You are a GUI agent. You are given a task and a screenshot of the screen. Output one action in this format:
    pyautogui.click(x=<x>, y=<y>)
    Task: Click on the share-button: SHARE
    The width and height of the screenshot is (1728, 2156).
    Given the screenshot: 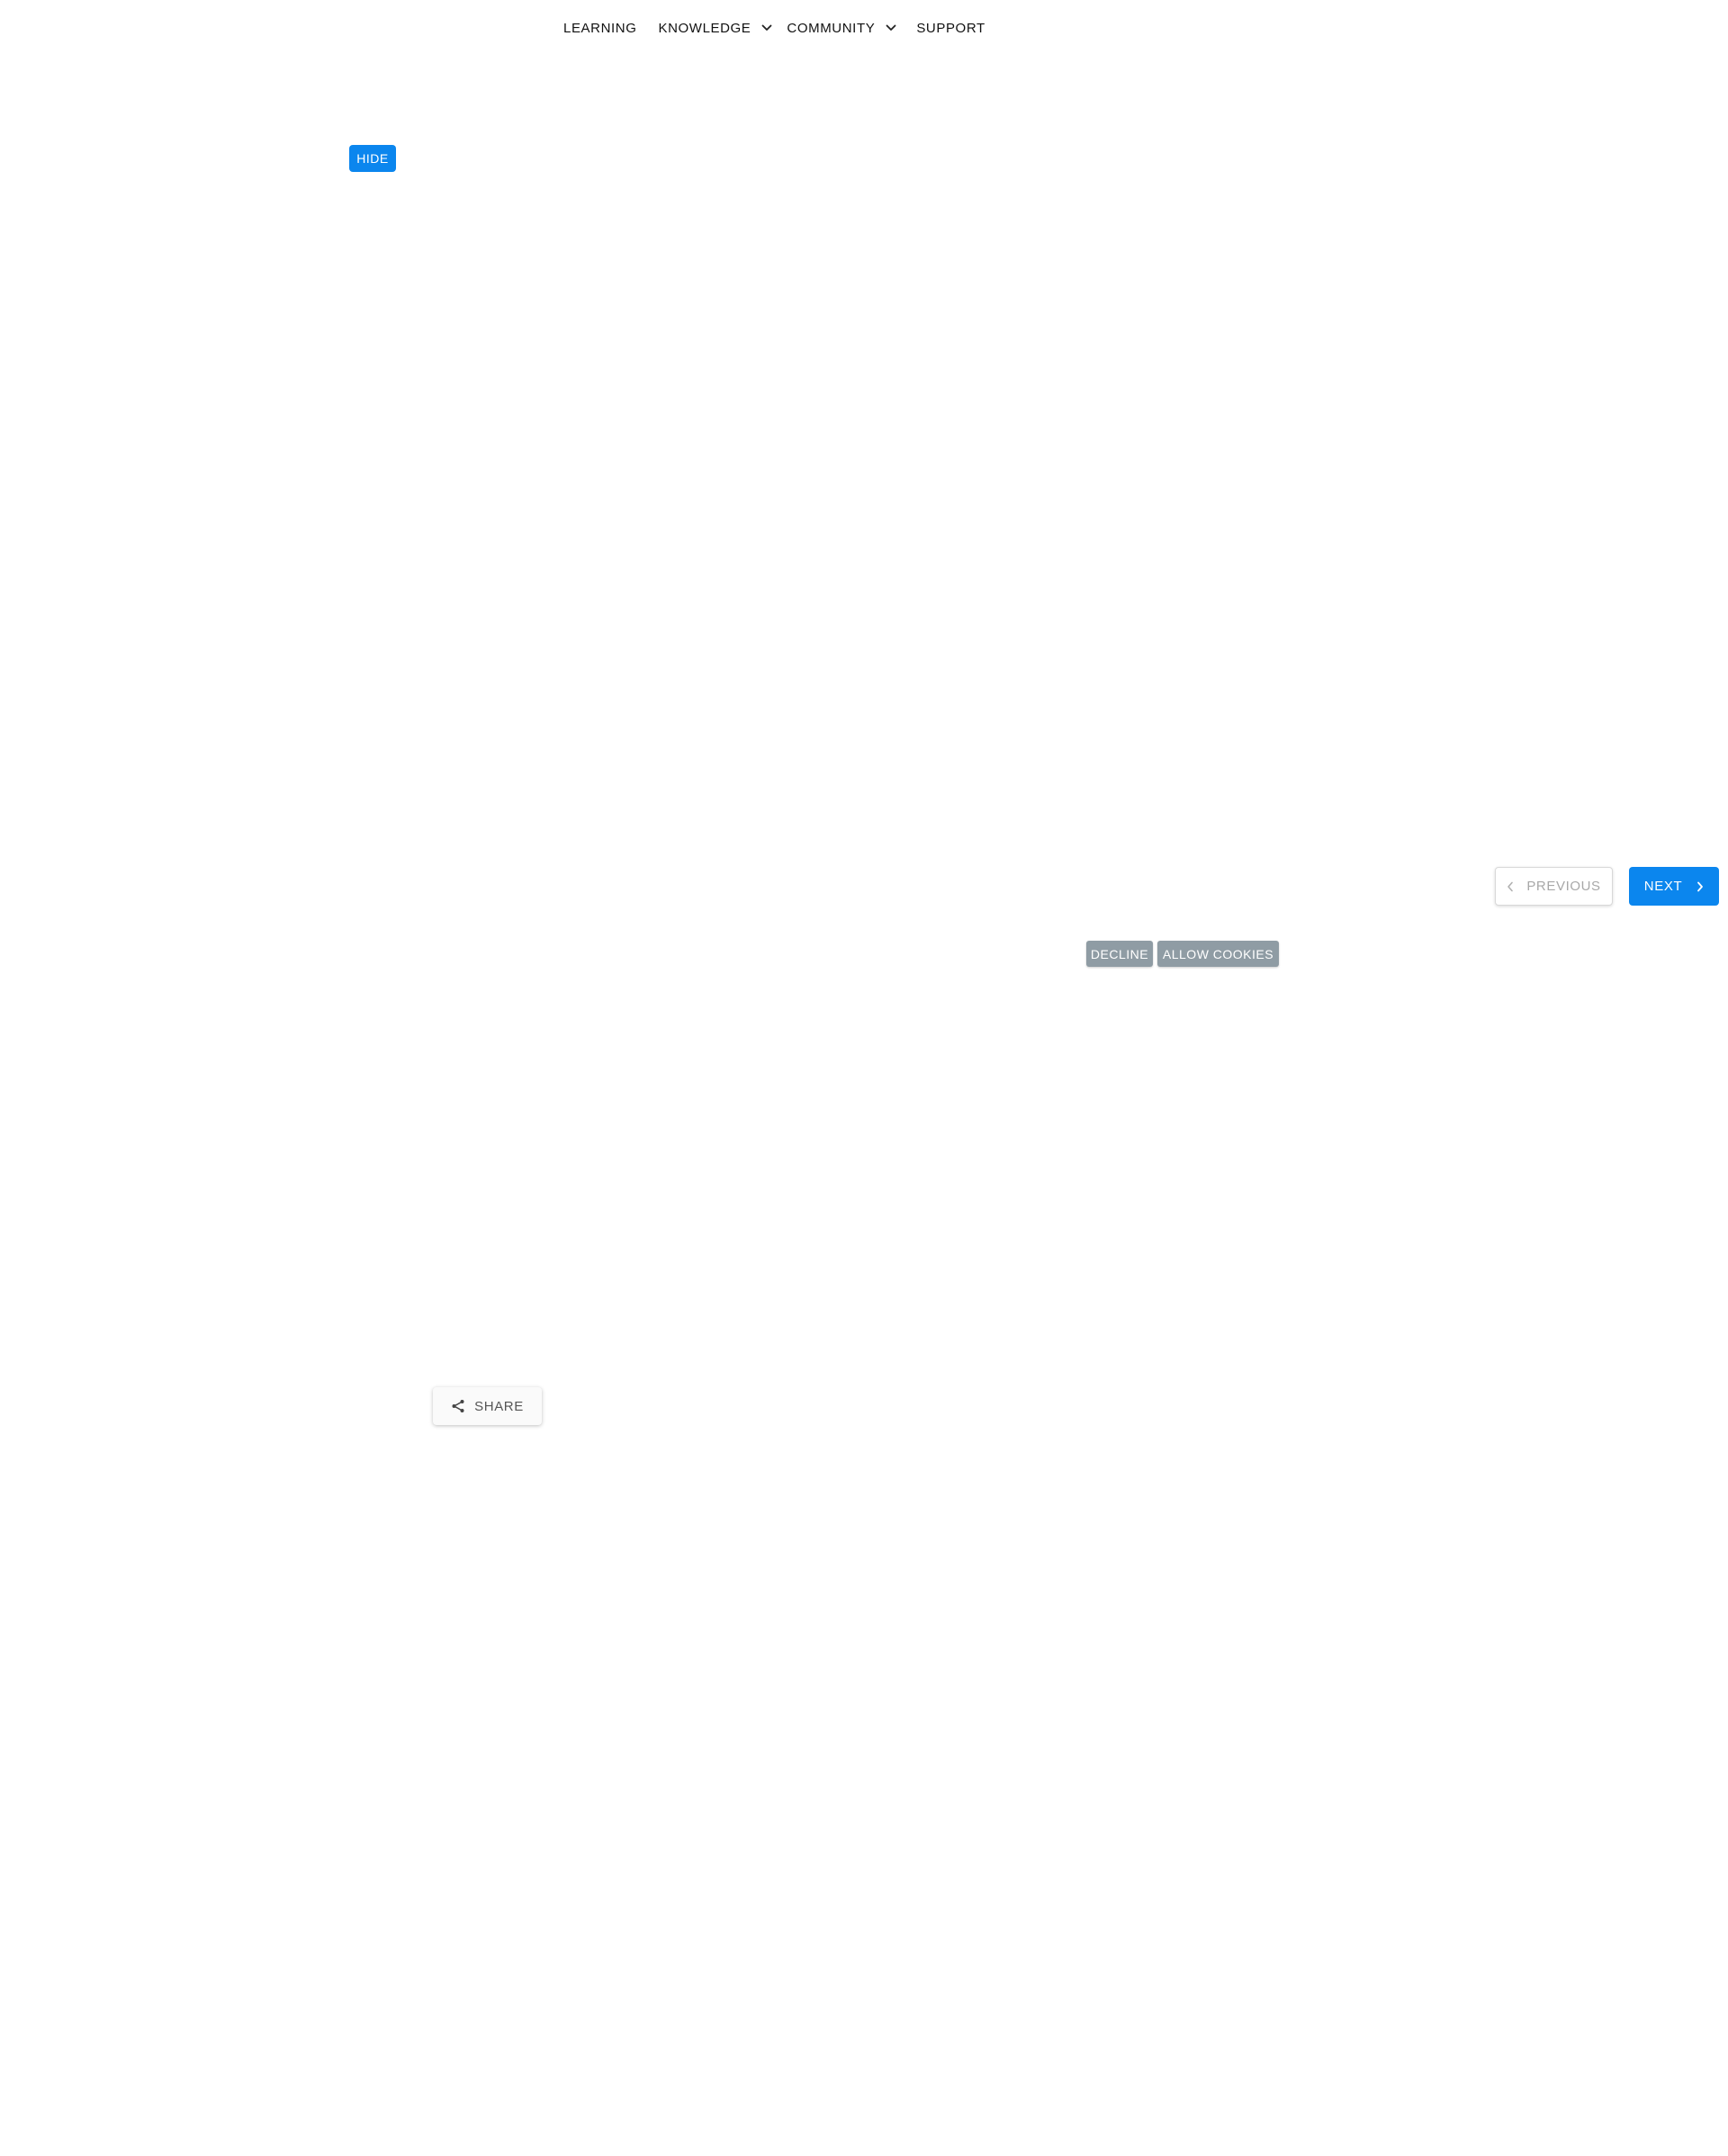 What is the action you would take?
    pyautogui.click(x=488, y=1406)
    